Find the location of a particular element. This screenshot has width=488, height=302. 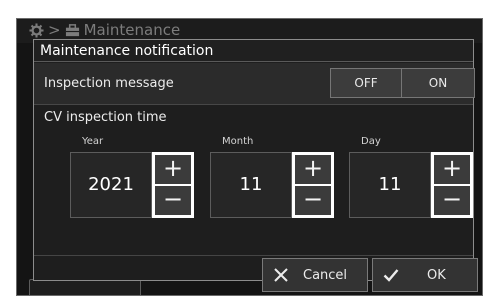

off-button: OFF is located at coordinates (366, 83).